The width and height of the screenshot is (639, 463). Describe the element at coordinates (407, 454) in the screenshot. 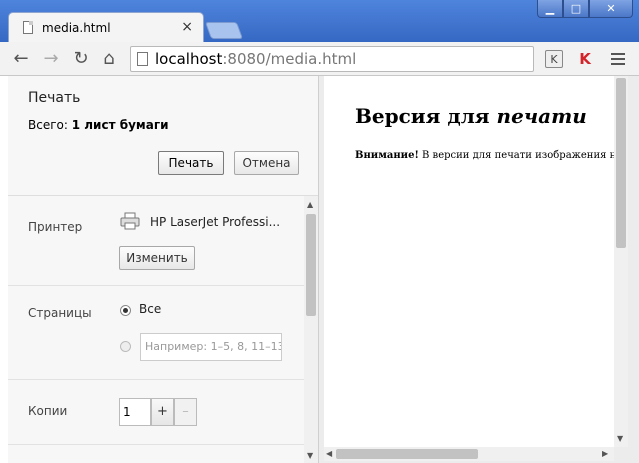

I see `preview-hscroll-thumb` at that location.